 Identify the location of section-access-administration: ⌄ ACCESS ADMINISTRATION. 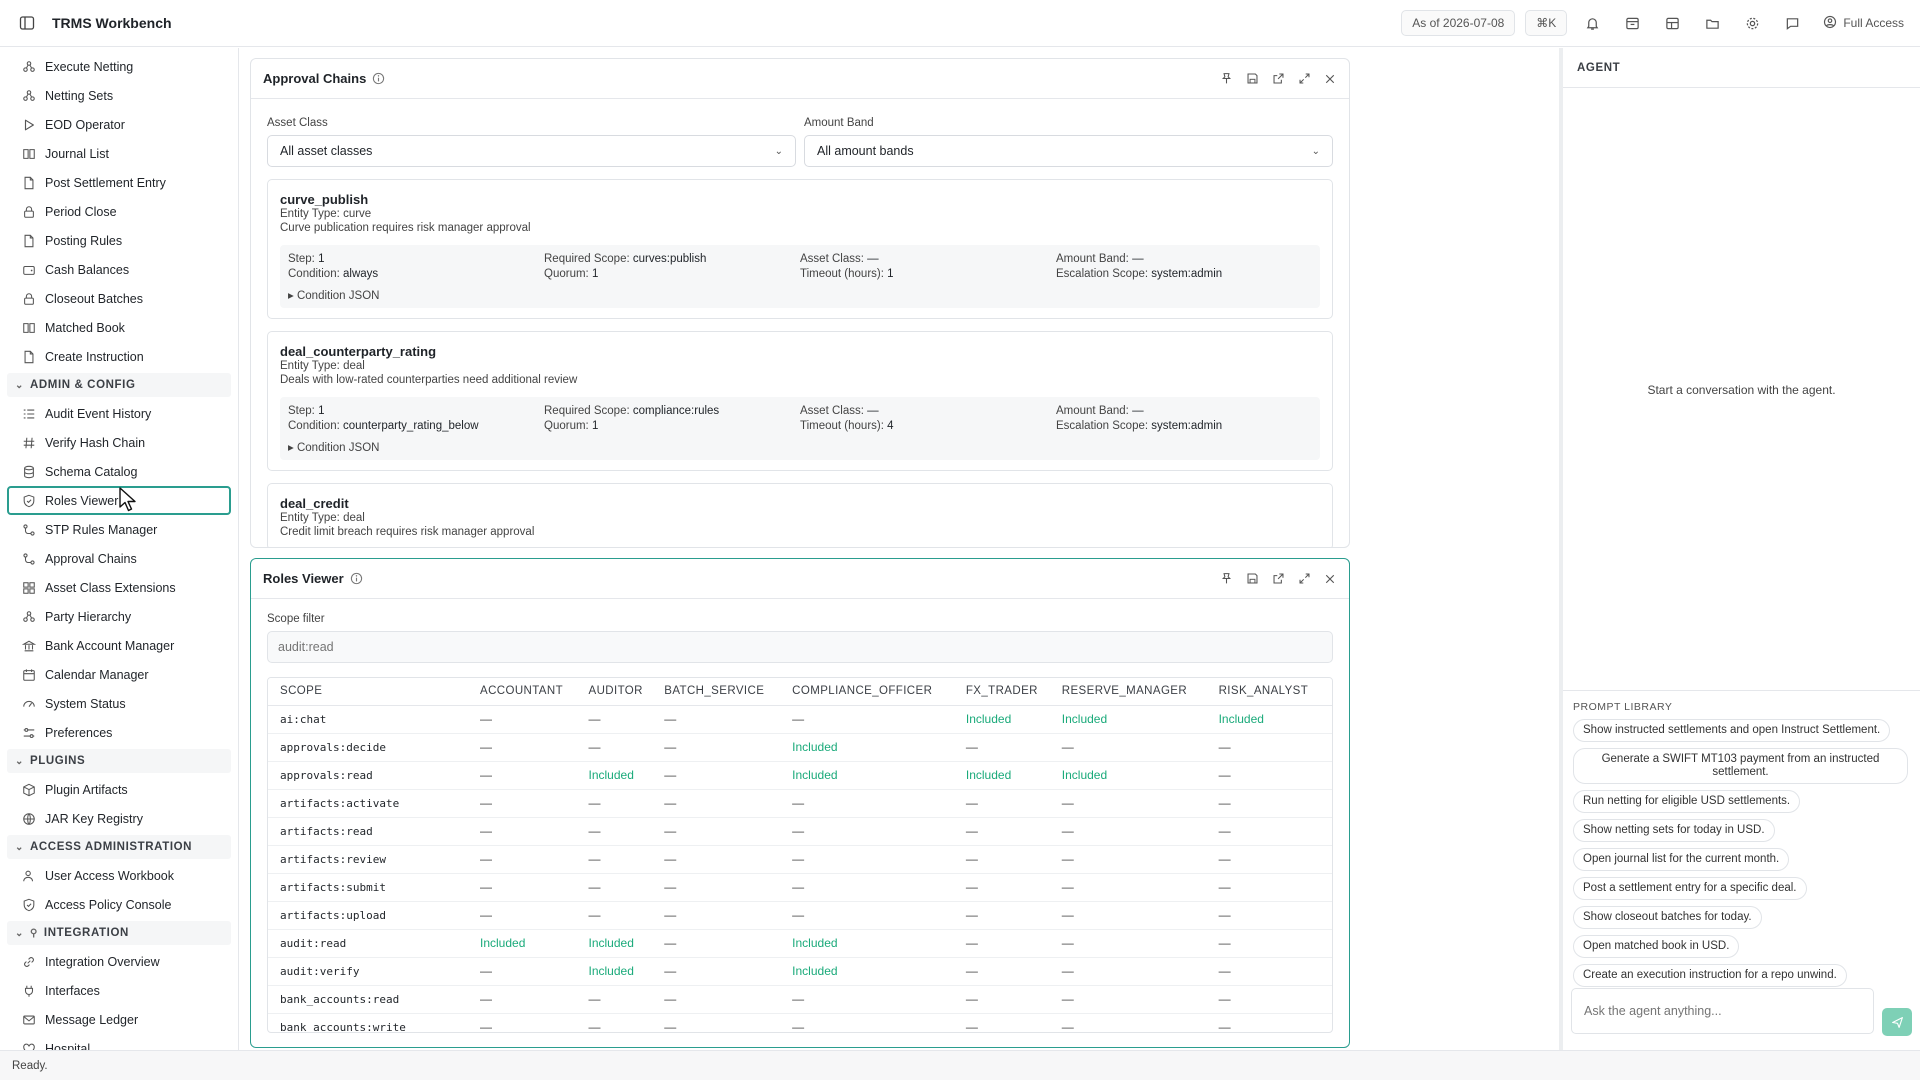
(119, 847).